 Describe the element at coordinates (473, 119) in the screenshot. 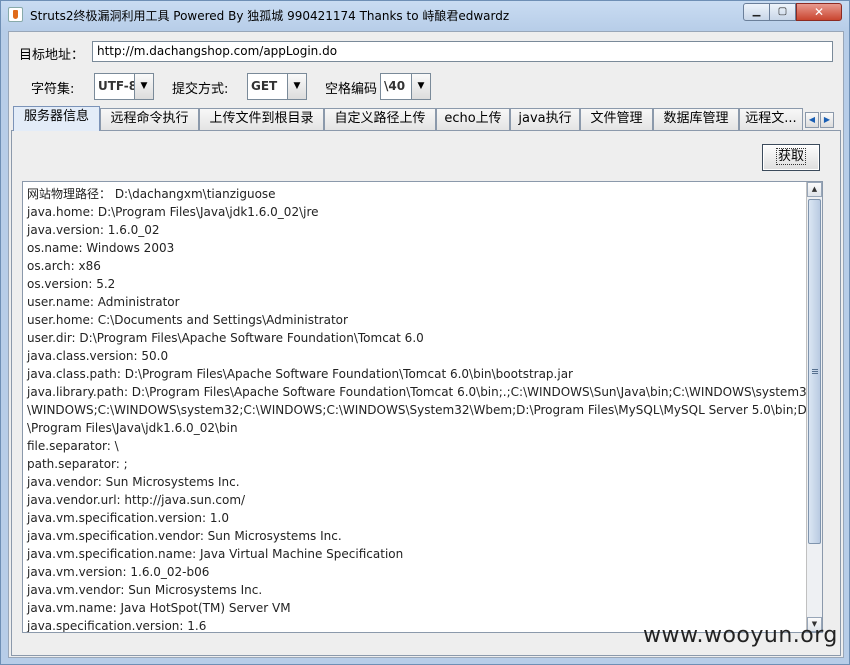

I see `tab-echo-upload: echo上传` at that location.